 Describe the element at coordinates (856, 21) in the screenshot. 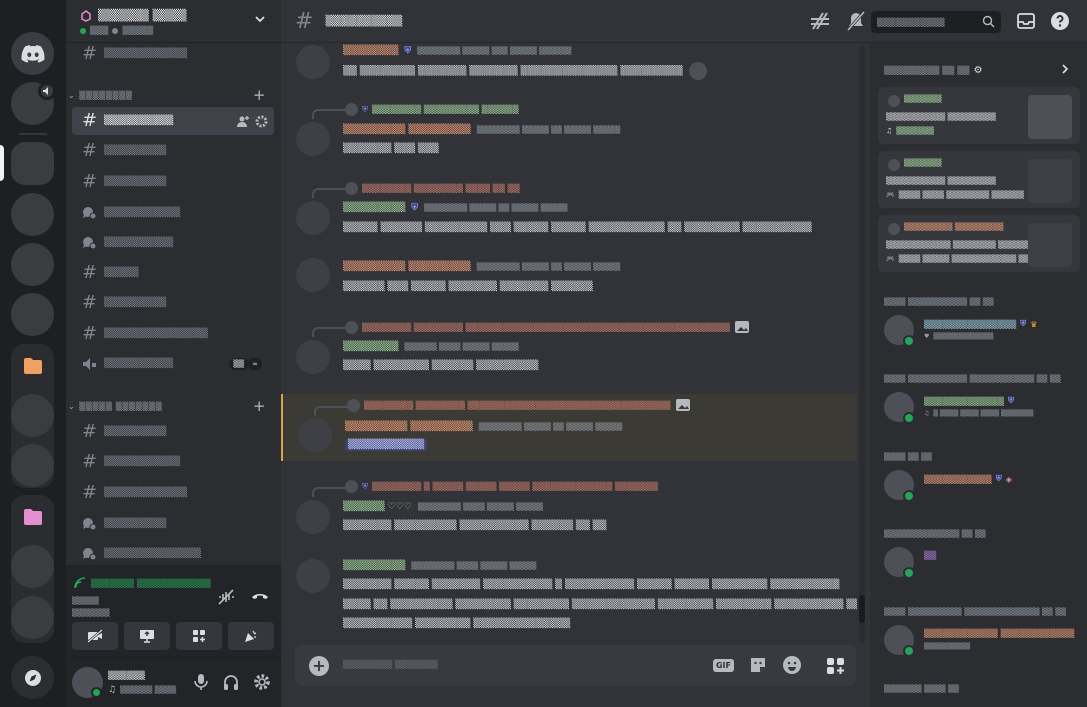

I see `bell-muted-icon` at that location.